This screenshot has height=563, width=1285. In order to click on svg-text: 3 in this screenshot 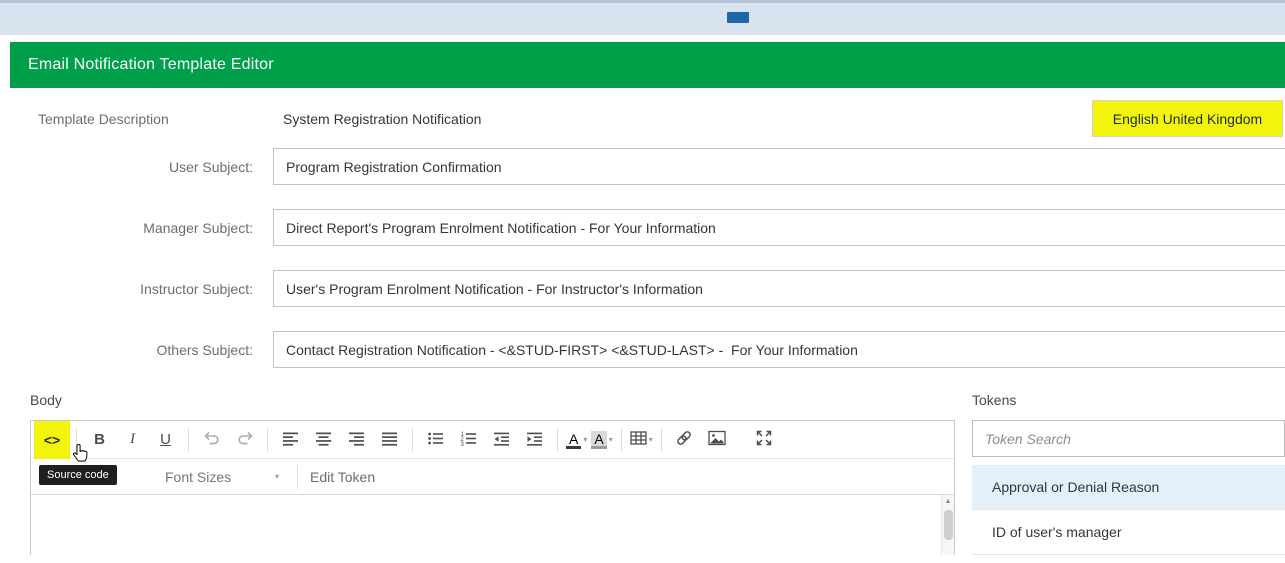, I will do `click(463, 444)`.